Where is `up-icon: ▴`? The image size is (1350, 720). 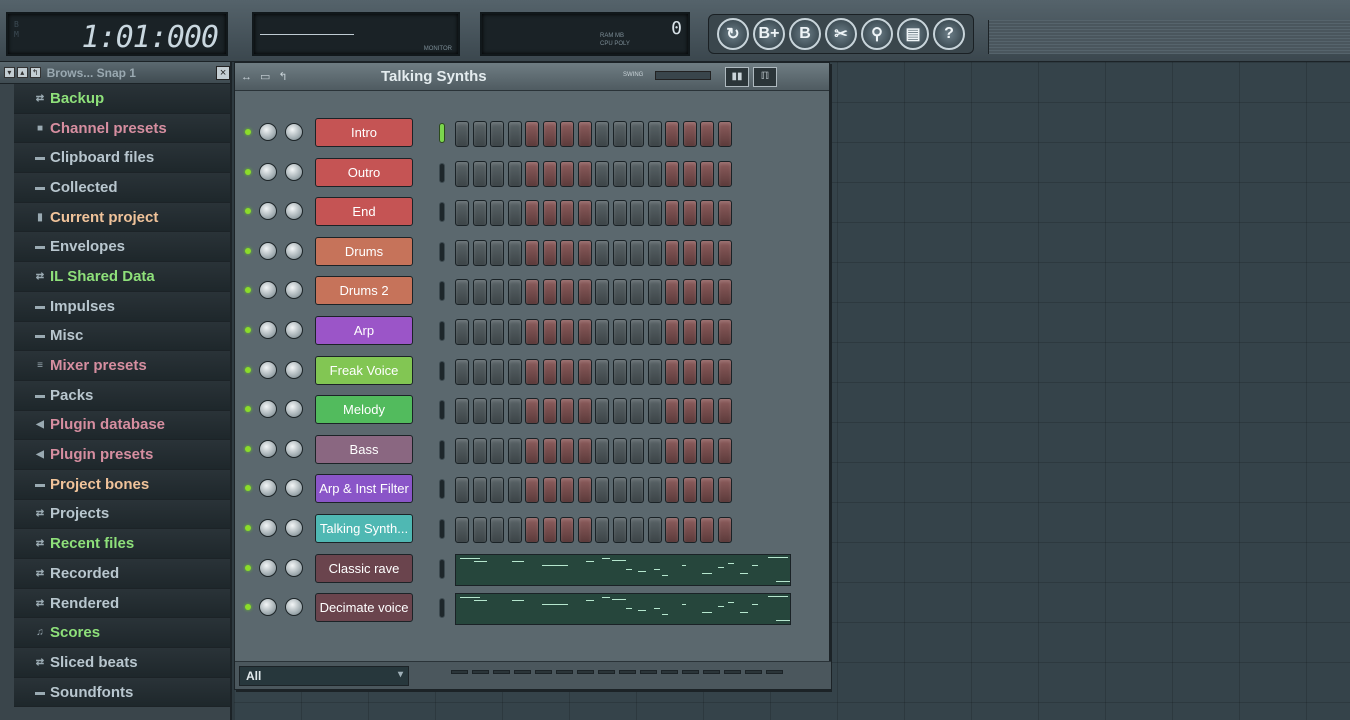 up-icon: ▴ is located at coordinates (22, 72).